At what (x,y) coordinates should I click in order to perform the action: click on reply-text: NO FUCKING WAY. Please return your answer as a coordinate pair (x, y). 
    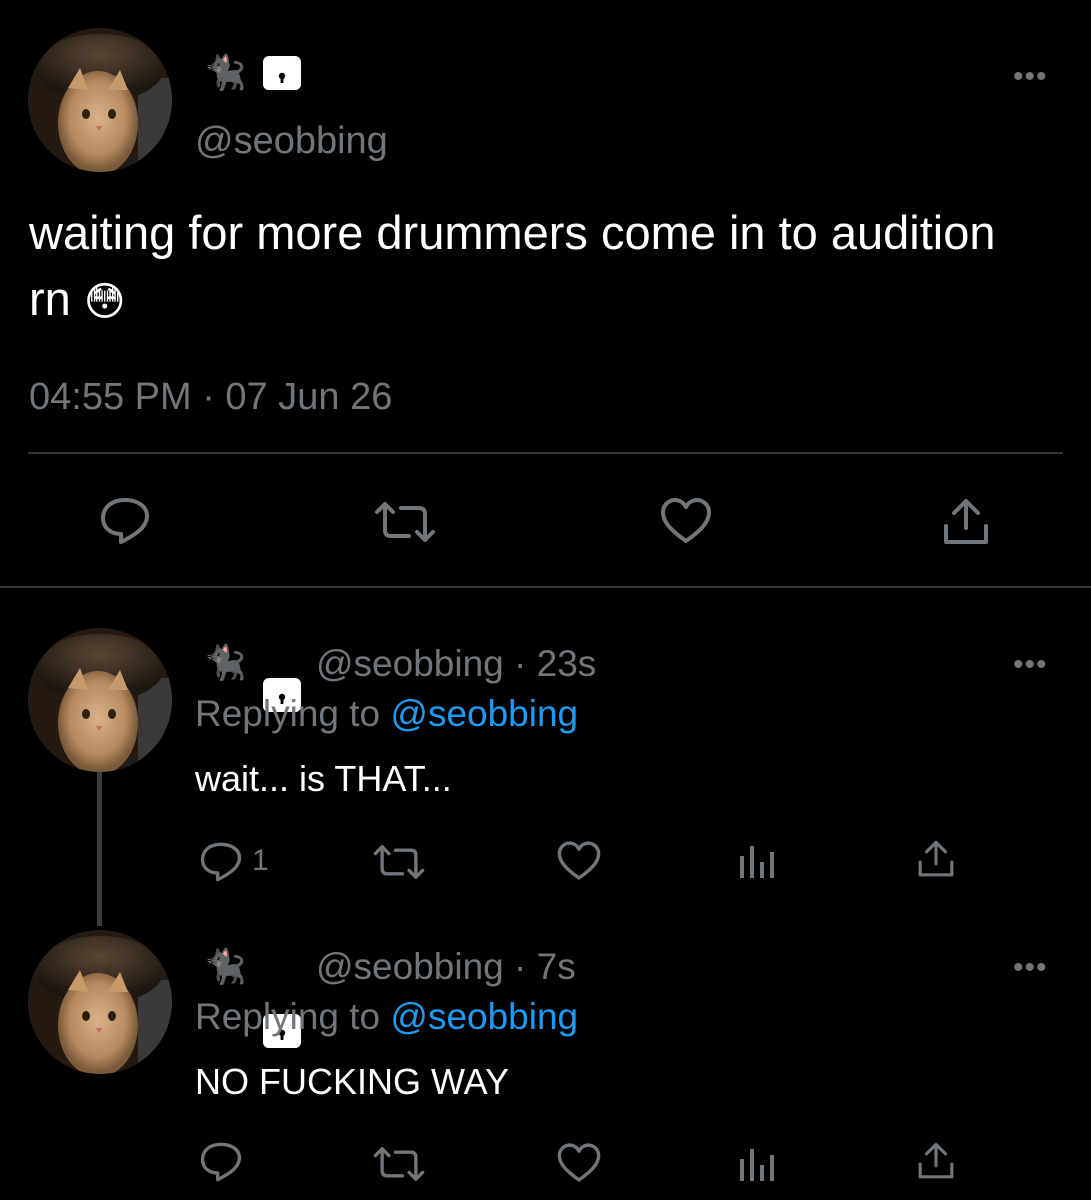
    Looking at the image, I should click on (352, 1081).